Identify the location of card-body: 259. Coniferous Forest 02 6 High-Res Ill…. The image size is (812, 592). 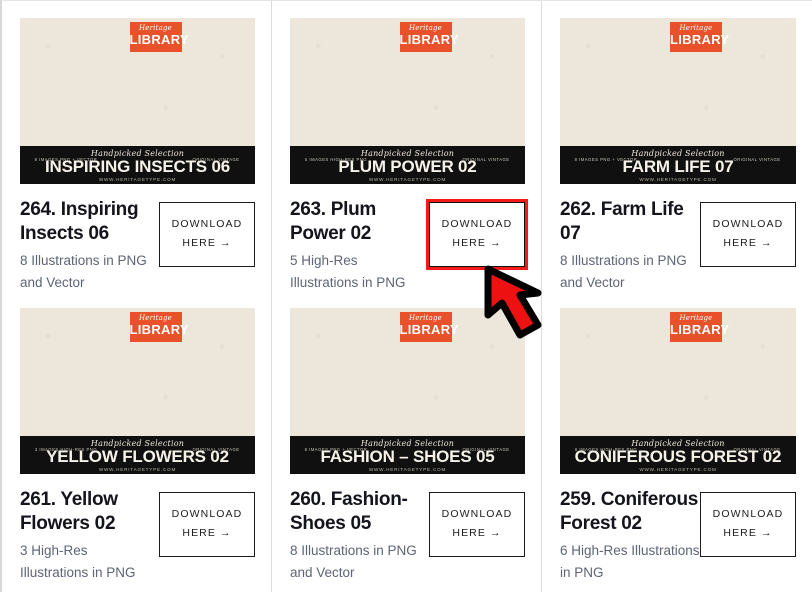
(678, 529).